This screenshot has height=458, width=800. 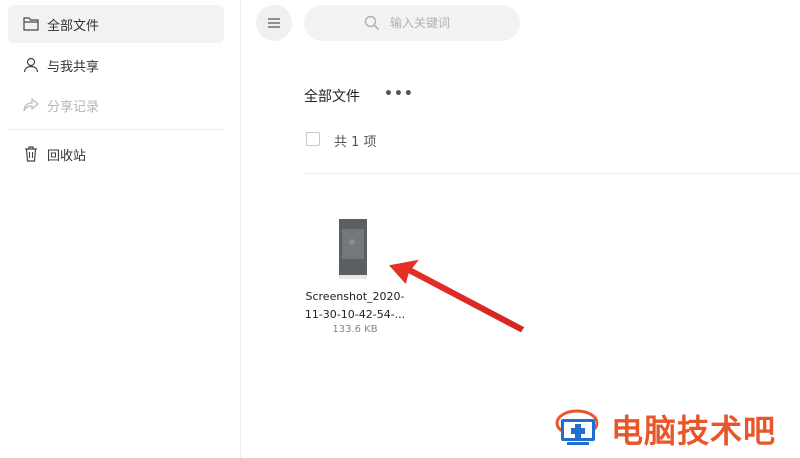 What do you see at coordinates (353, 249) in the screenshot?
I see `file-thumbnail` at bounding box center [353, 249].